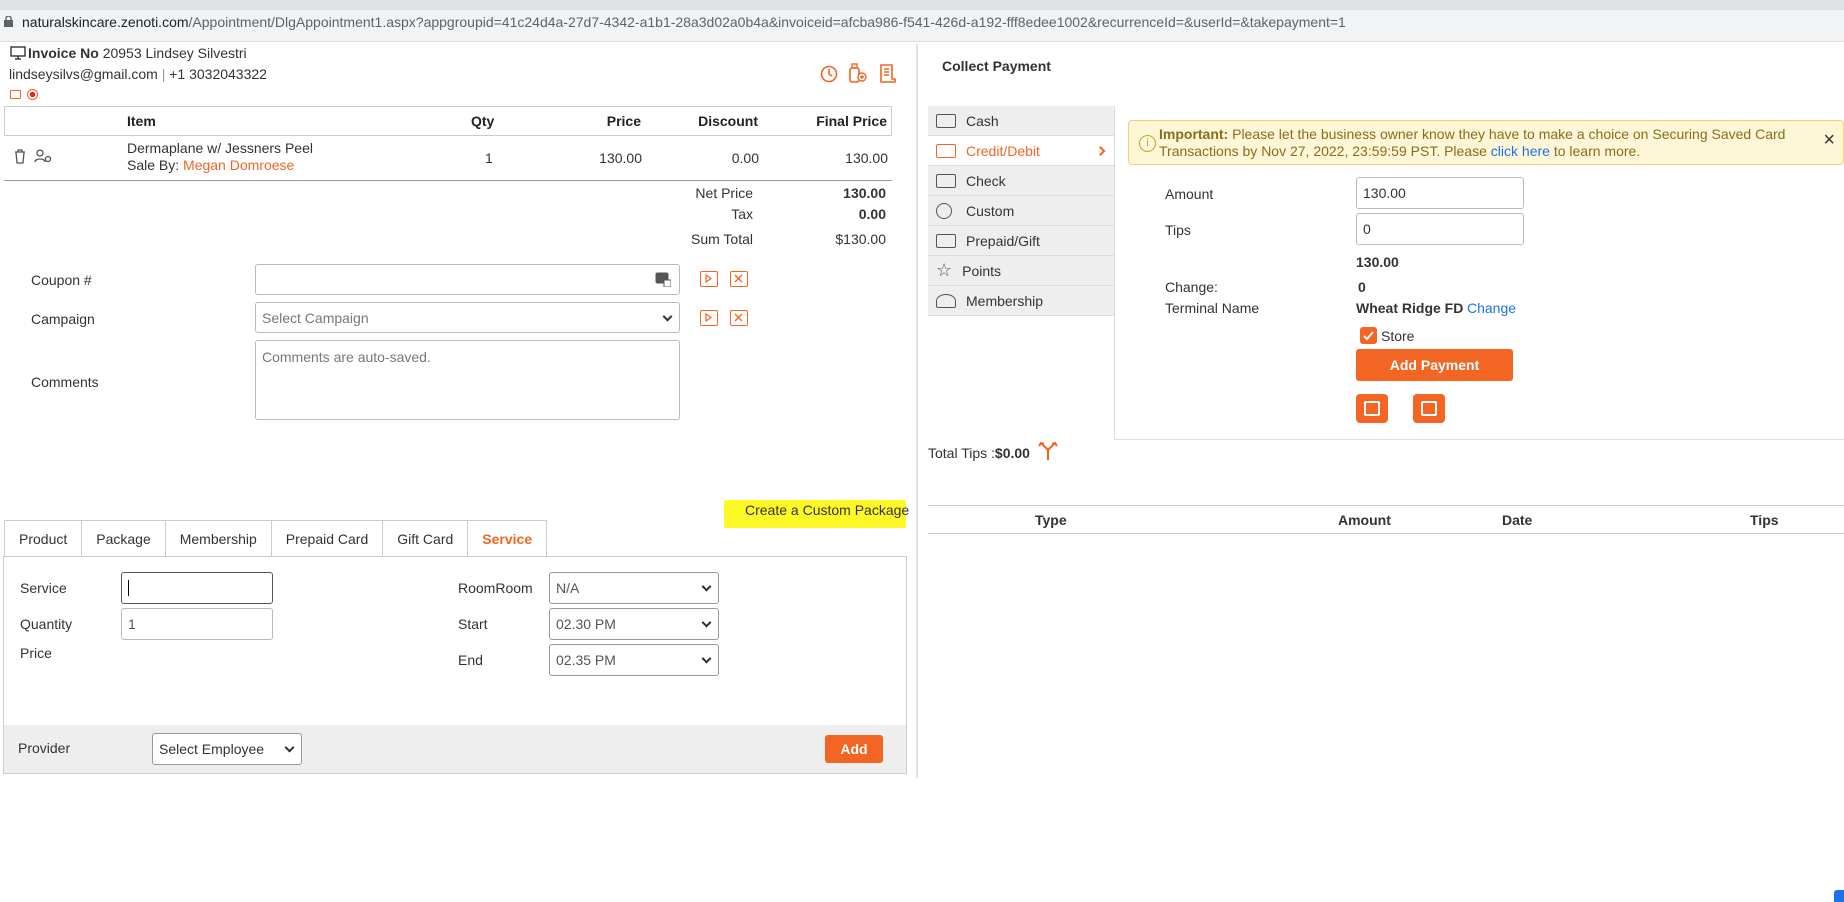  Describe the element at coordinates (63, 319) in the screenshot. I see `campaign-label: Campaign` at that location.